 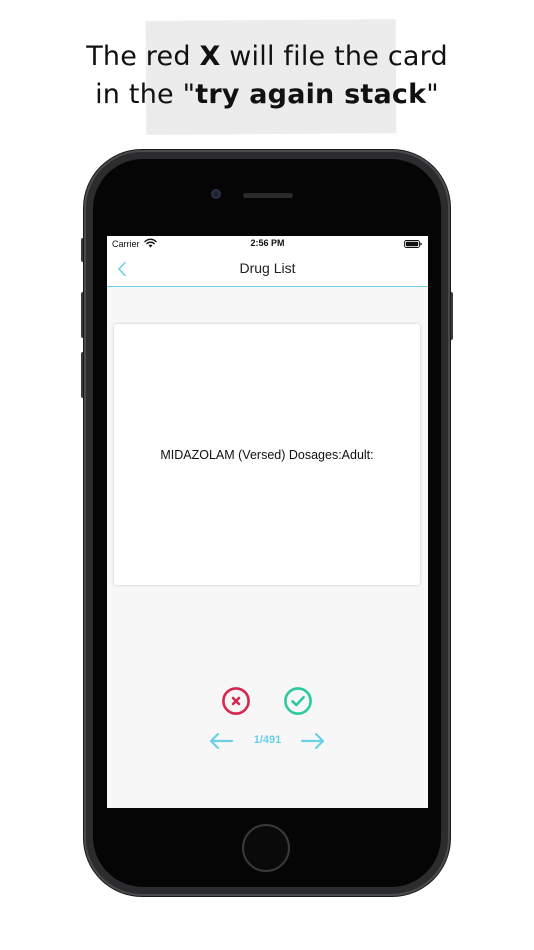 I want to click on navigation-bar: Drug List, so click(x=267, y=269).